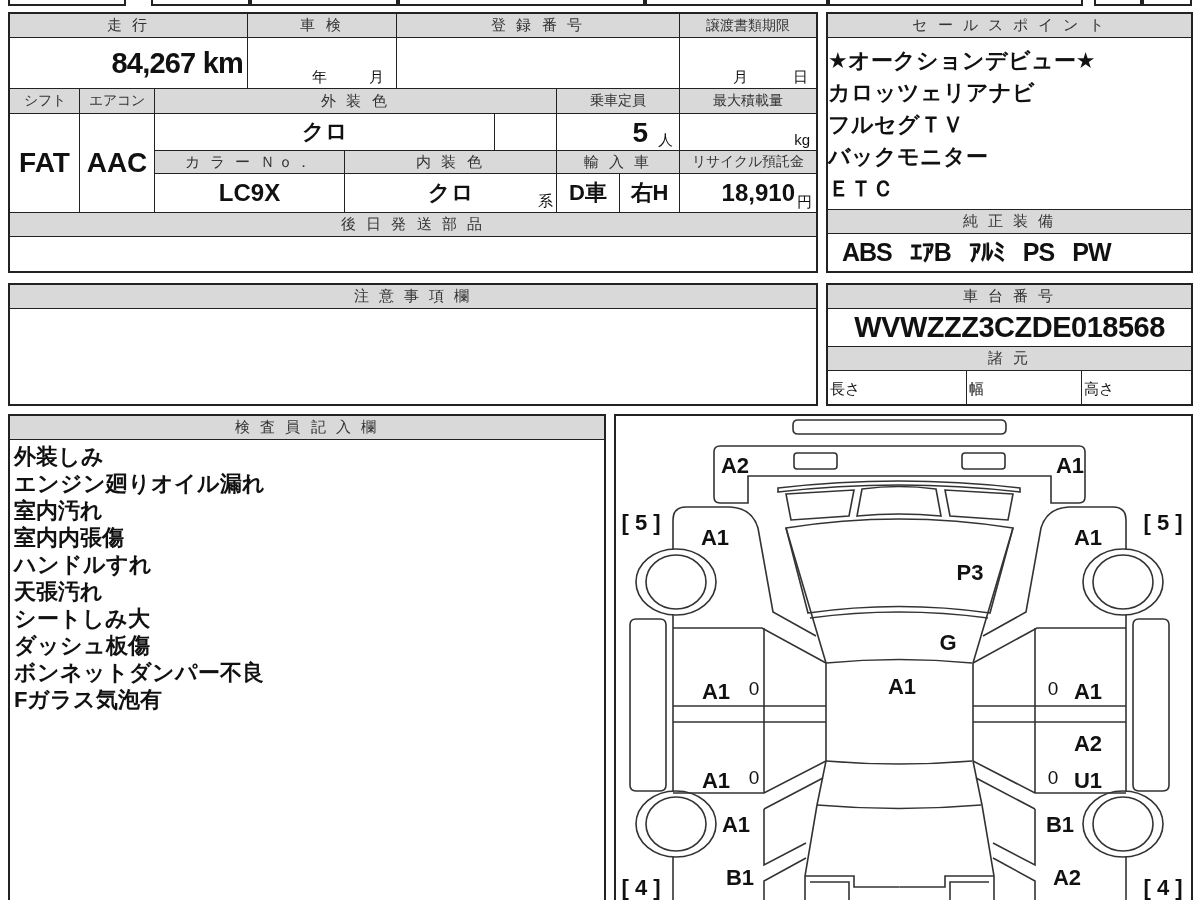 Image resolution: width=1200 pixels, height=900 pixels. What do you see at coordinates (748, 162) in the screenshot?
I see `column-header: リサイクル預託金` at bounding box center [748, 162].